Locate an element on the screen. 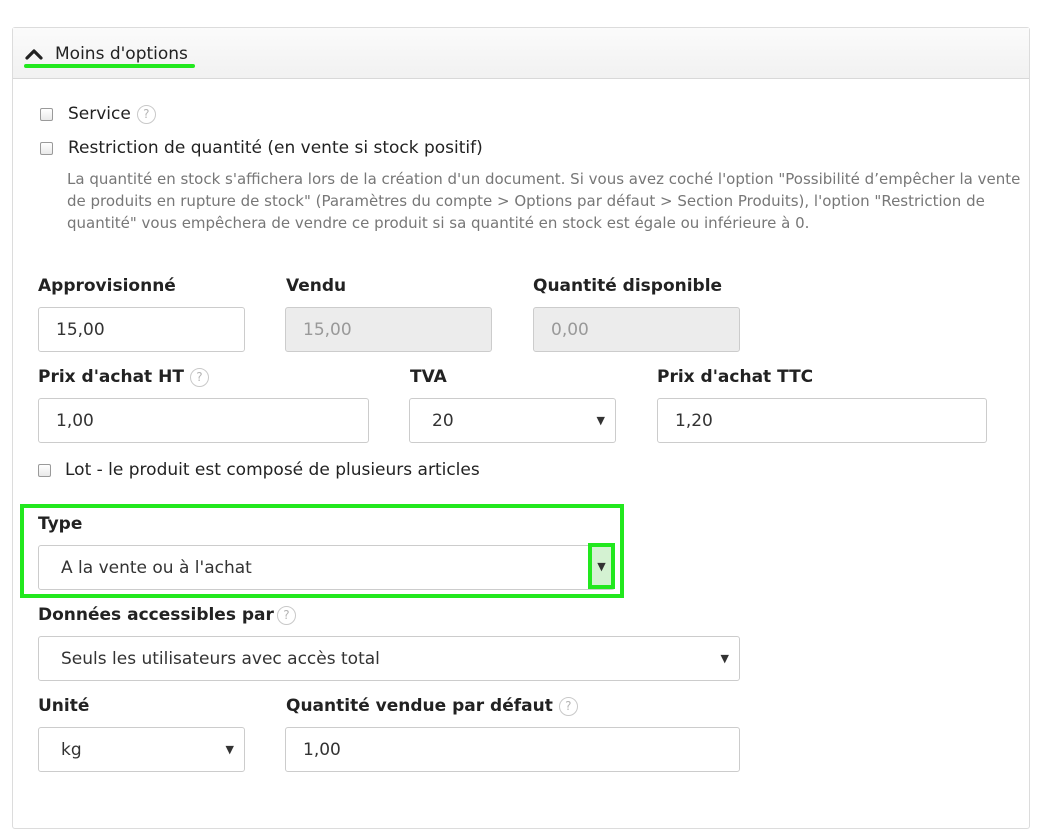 The image size is (1043, 829). service-row: Service ? is located at coordinates (98, 114).